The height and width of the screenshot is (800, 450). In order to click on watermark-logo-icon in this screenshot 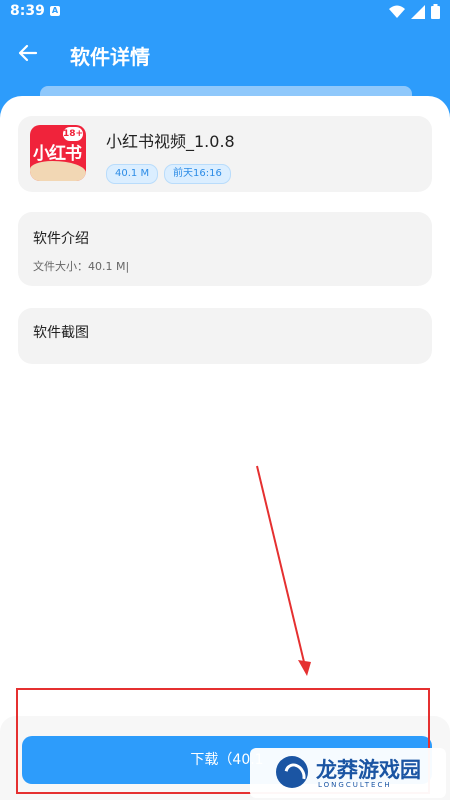, I will do `click(292, 772)`.